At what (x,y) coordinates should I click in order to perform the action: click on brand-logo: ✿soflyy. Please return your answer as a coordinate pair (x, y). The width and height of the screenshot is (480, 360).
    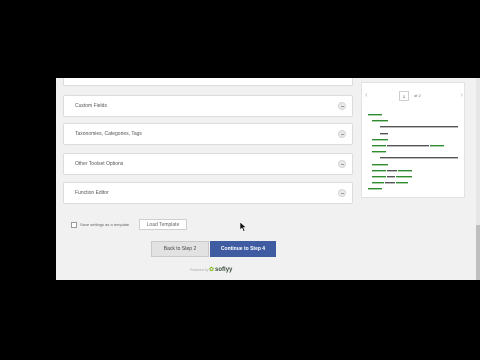
    Looking at the image, I should click on (220, 269).